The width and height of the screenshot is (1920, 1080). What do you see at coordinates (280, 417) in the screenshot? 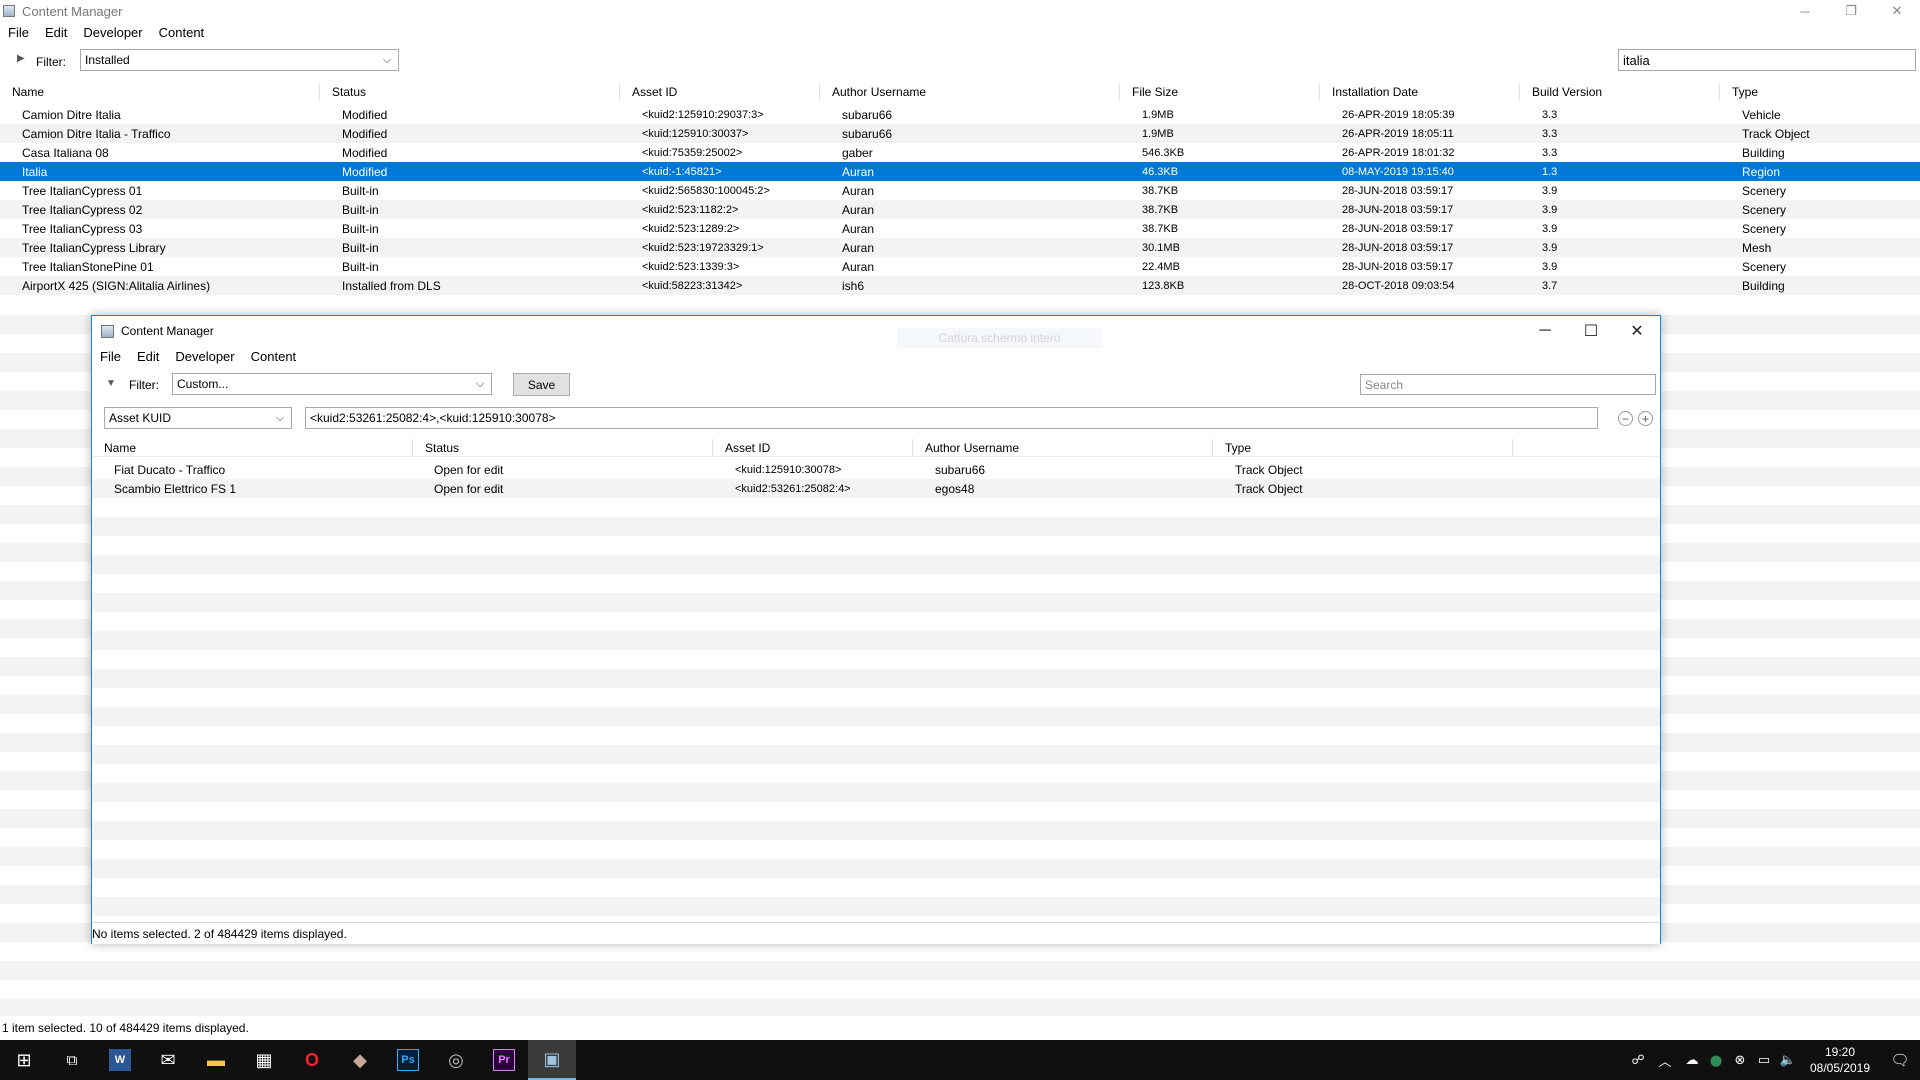
I see `chevron-down-icon: ⌵` at bounding box center [280, 417].